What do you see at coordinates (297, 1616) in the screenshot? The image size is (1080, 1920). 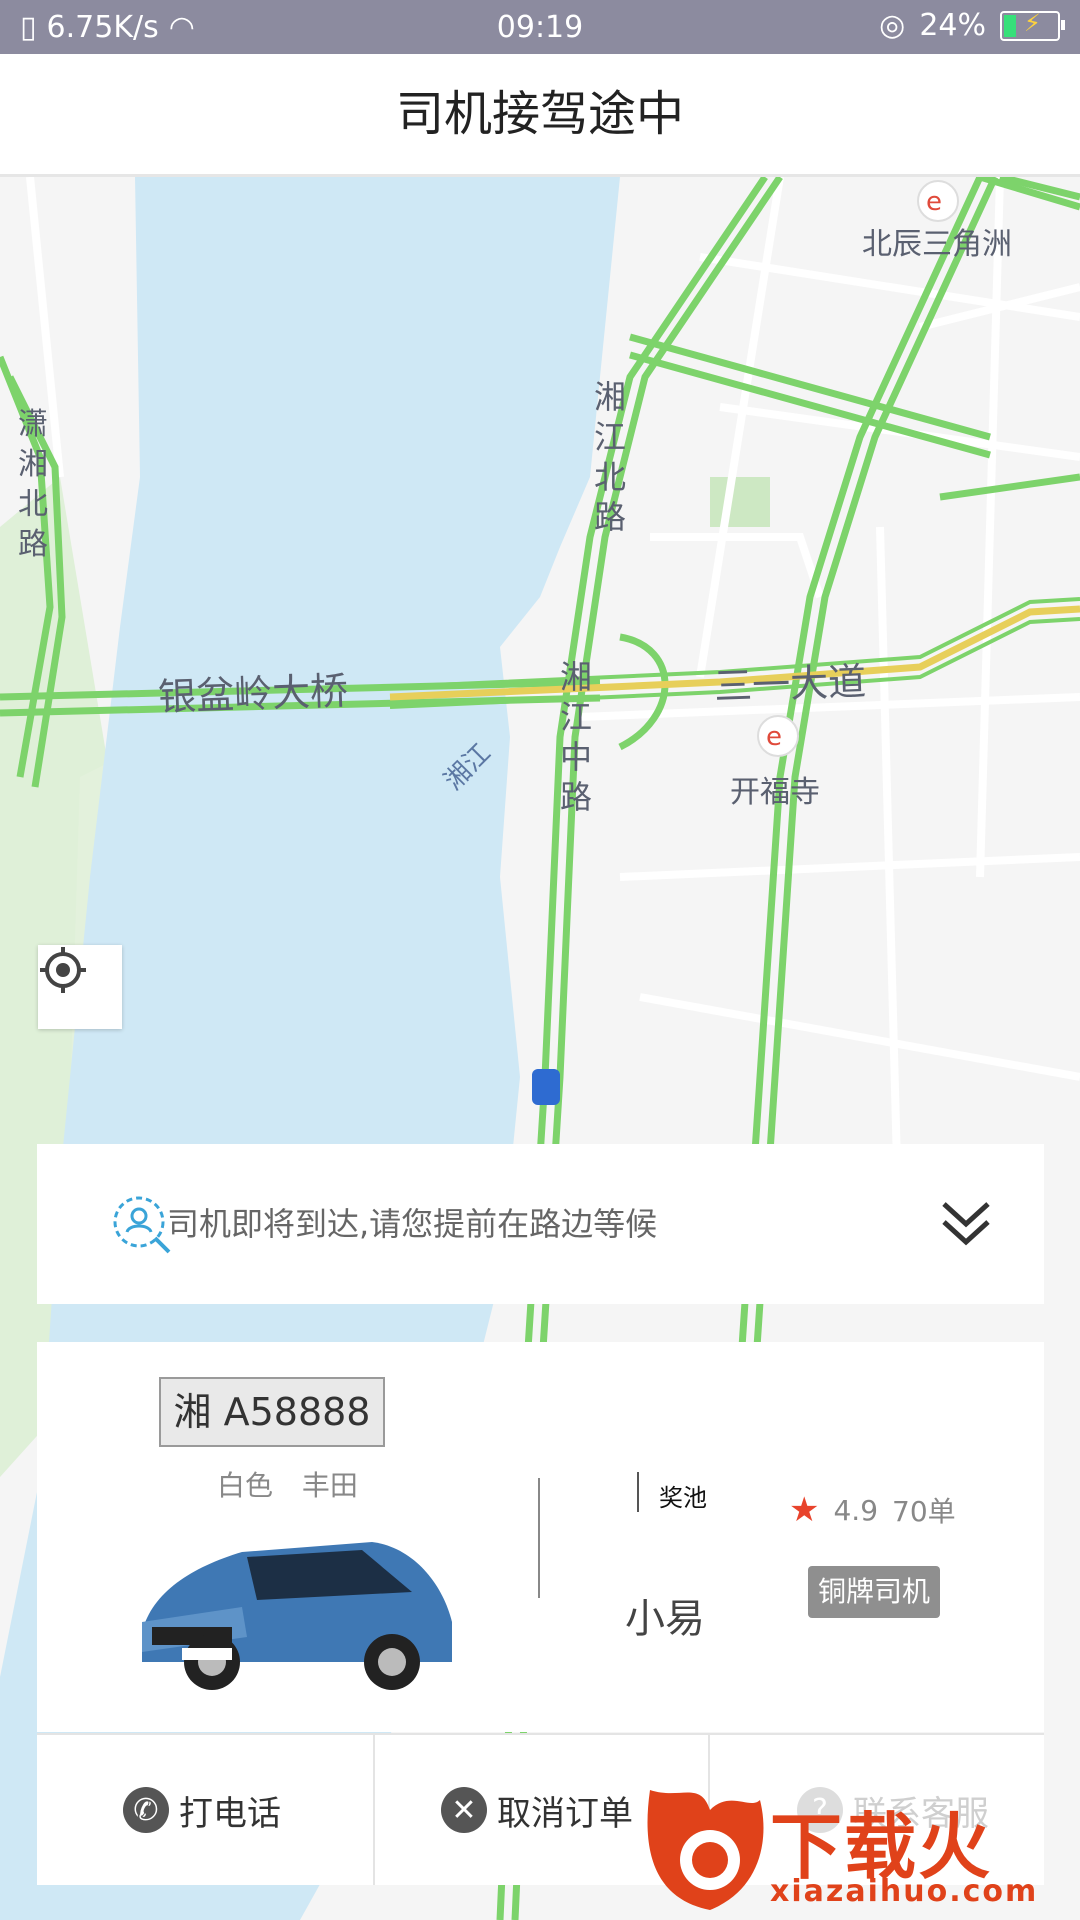 I see `car-image` at bounding box center [297, 1616].